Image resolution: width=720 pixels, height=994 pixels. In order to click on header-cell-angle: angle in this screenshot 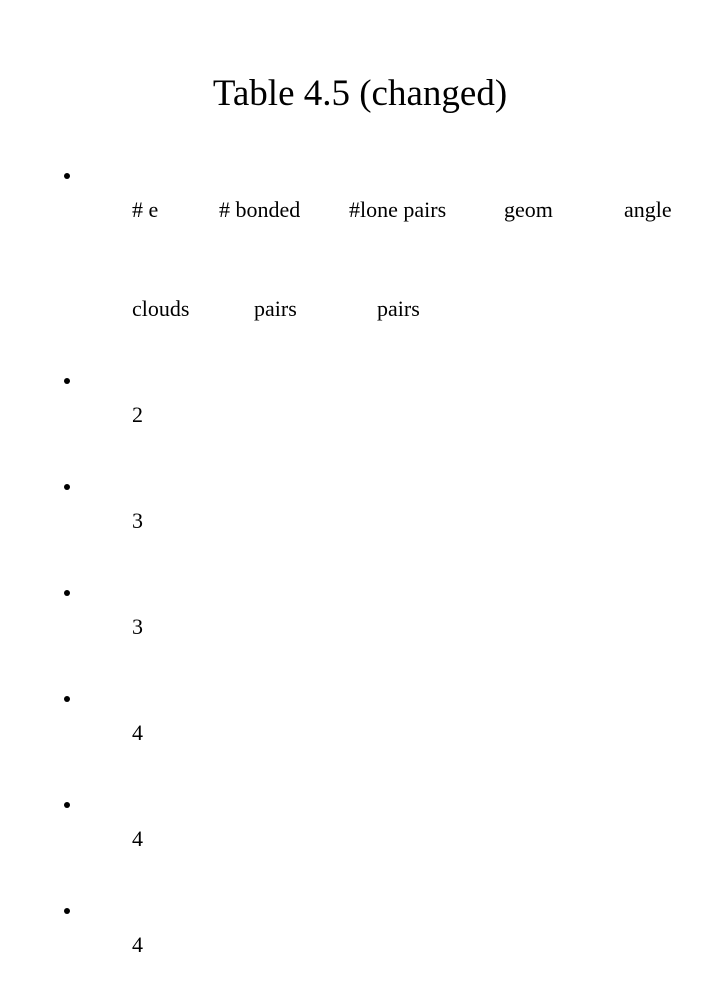, I will do `click(648, 209)`.